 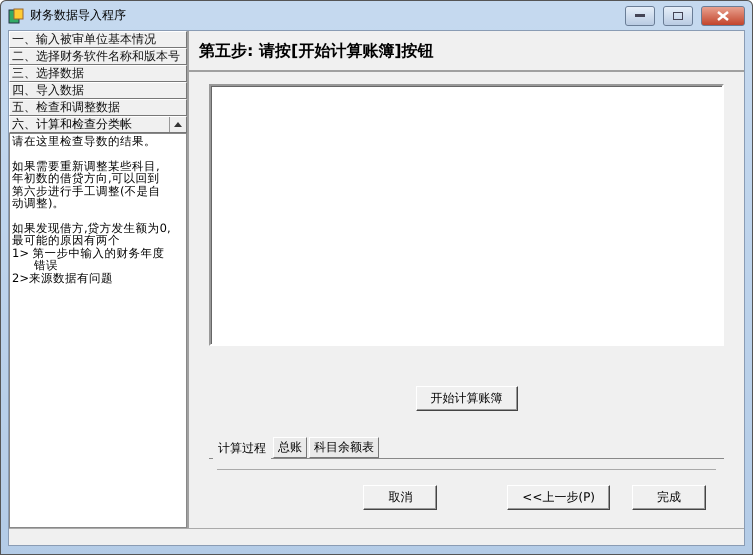 I want to click on step-item: 三、选择数据, so click(x=98, y=73).